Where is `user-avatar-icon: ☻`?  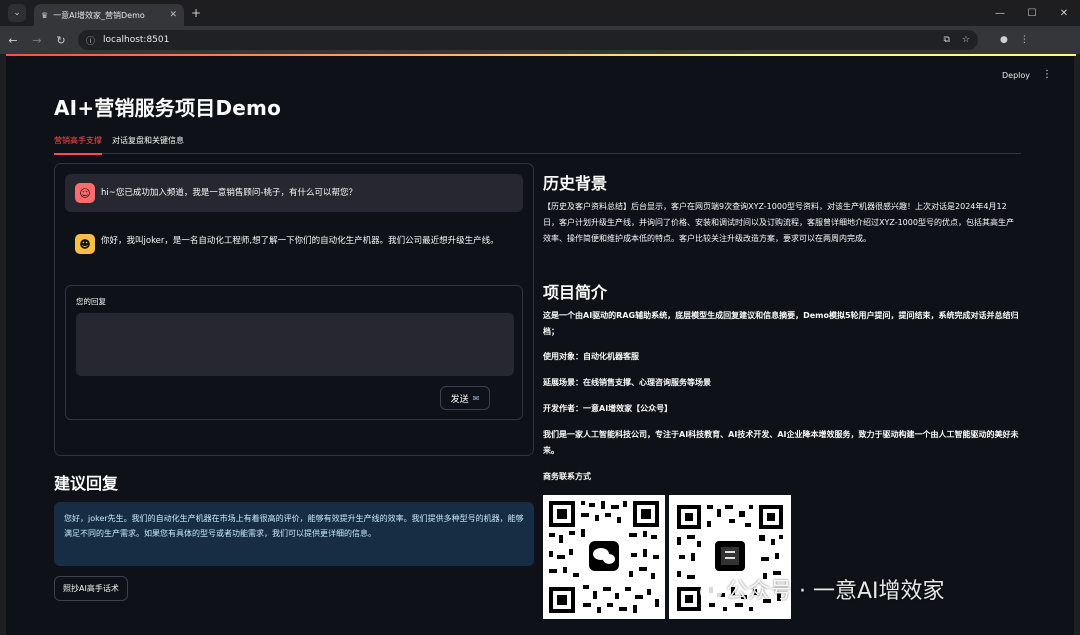 user-avatar-icon: ☻ is located at coordinates (85, 244).